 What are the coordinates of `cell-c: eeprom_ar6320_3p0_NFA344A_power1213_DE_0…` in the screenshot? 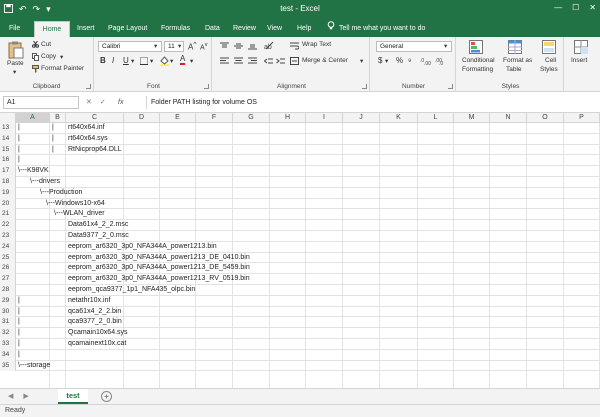 It's located at (159, 258).